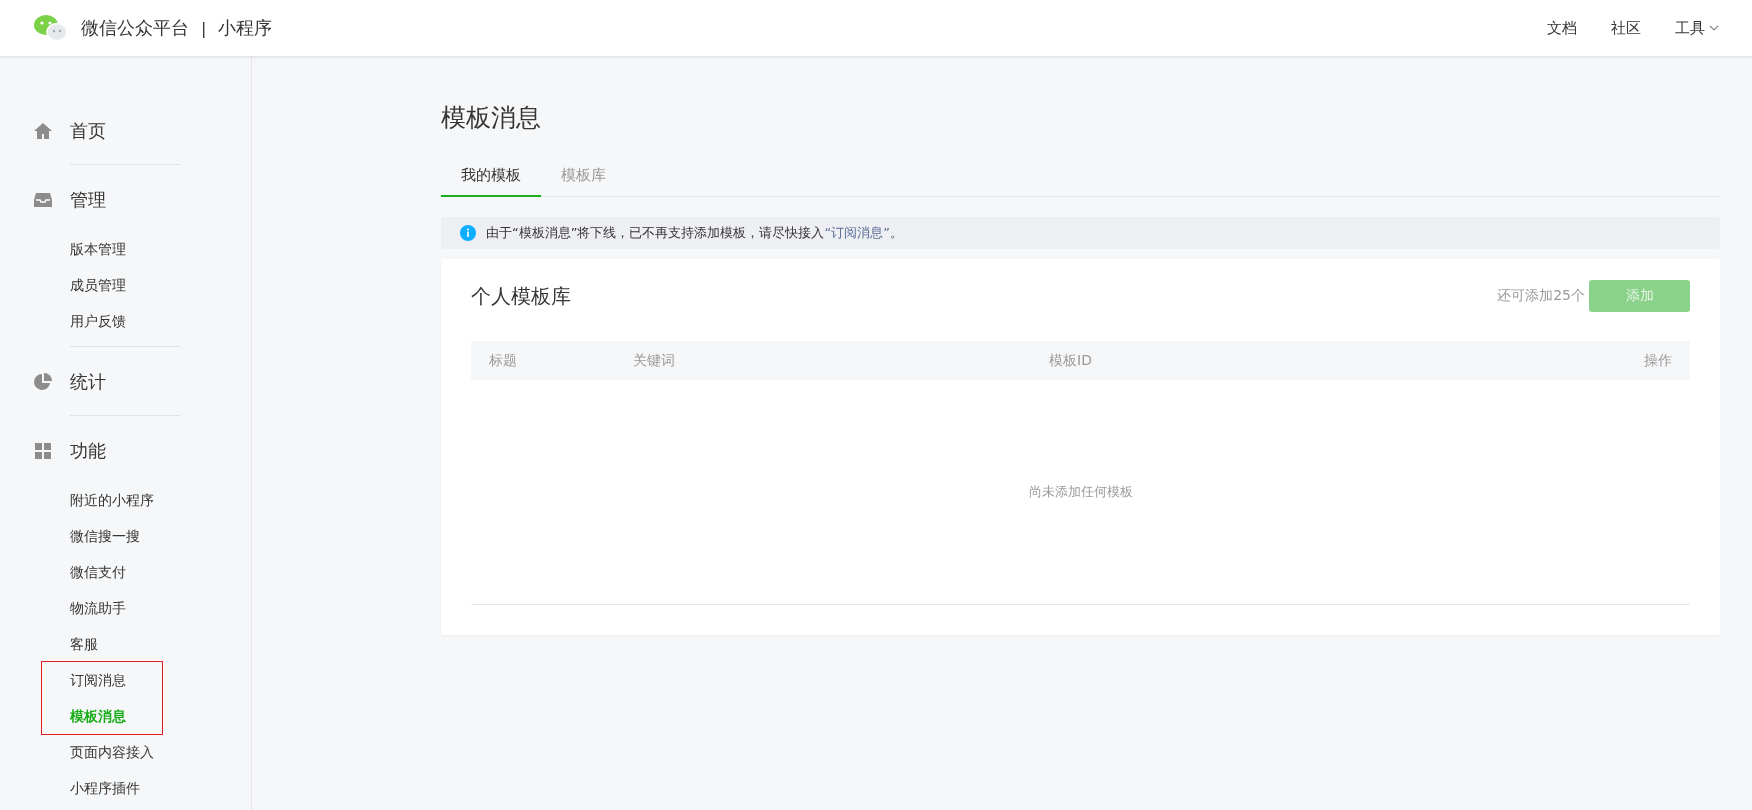  I want to click on notice-text: 由于“模板消息”将下线，已不再支持添加模板，请尽快接入“订阅消息”。, so click(694, 233).